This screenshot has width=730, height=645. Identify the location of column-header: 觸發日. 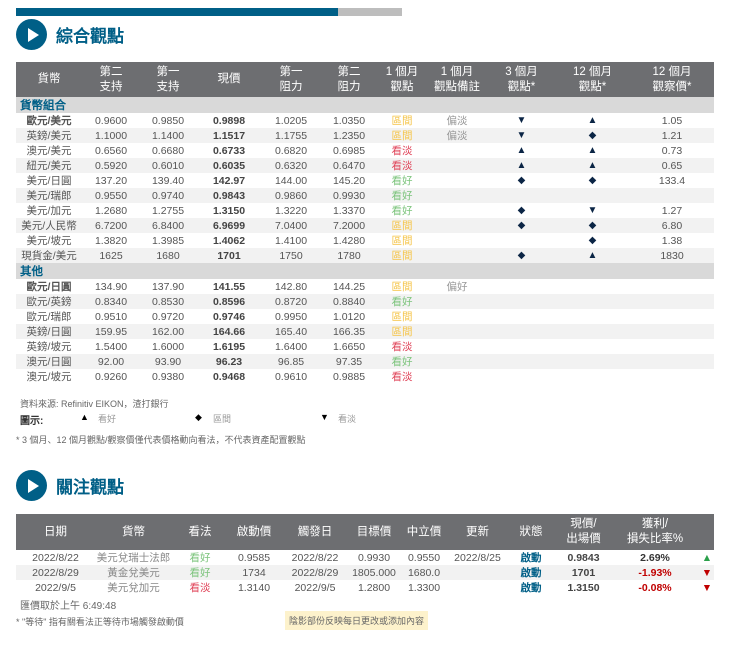
(315, 532).